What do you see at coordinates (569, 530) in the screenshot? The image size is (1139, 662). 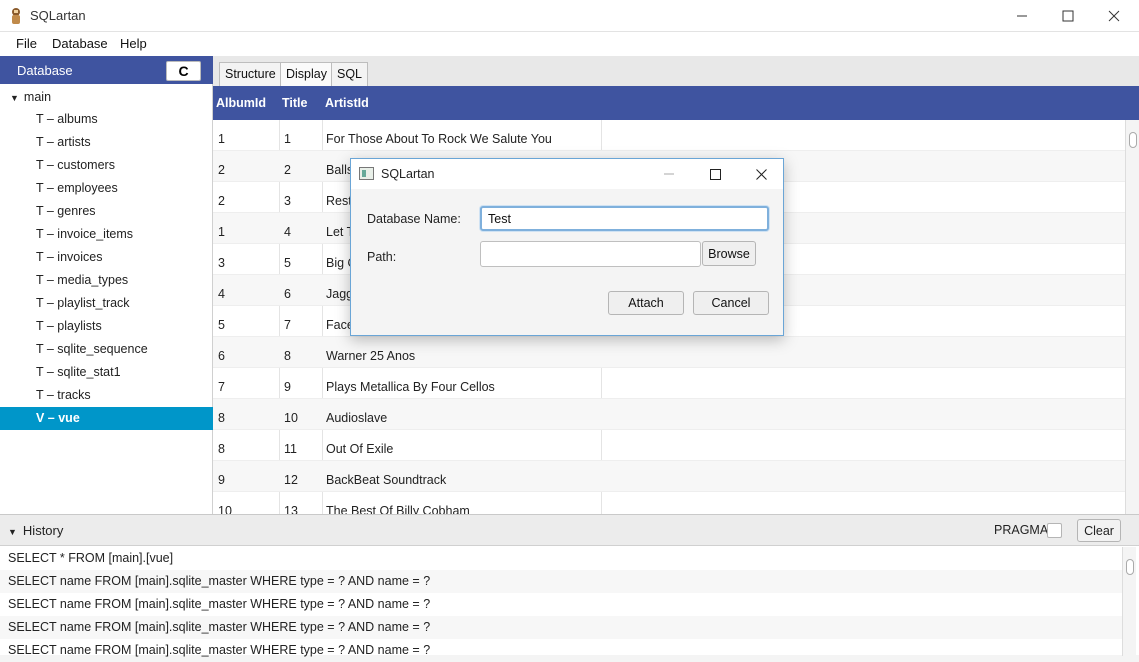 I see `history-header: ▼ History PRAGMA Clear` at bounding box center [569, 530].